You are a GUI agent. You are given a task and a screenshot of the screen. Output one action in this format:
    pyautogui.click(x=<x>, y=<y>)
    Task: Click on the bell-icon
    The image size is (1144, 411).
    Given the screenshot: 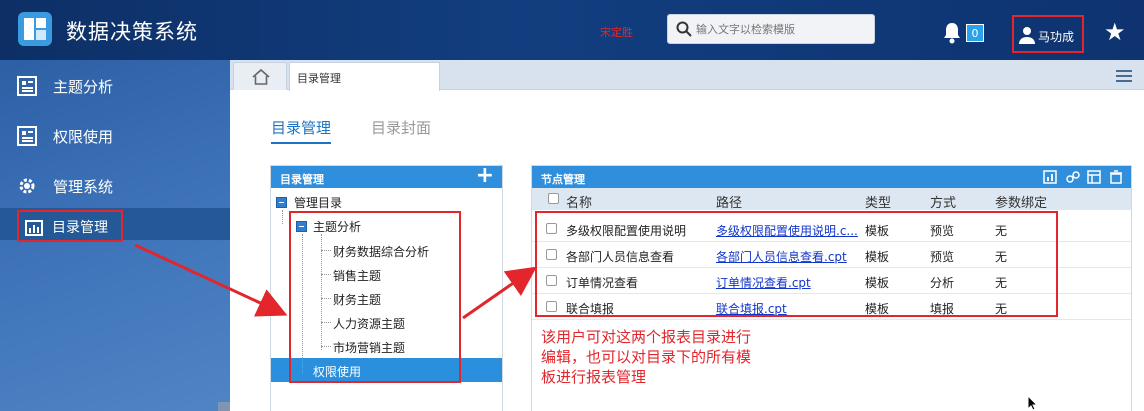 What is the action you would take?
    pyautogui.click(x=952, y=33)
    